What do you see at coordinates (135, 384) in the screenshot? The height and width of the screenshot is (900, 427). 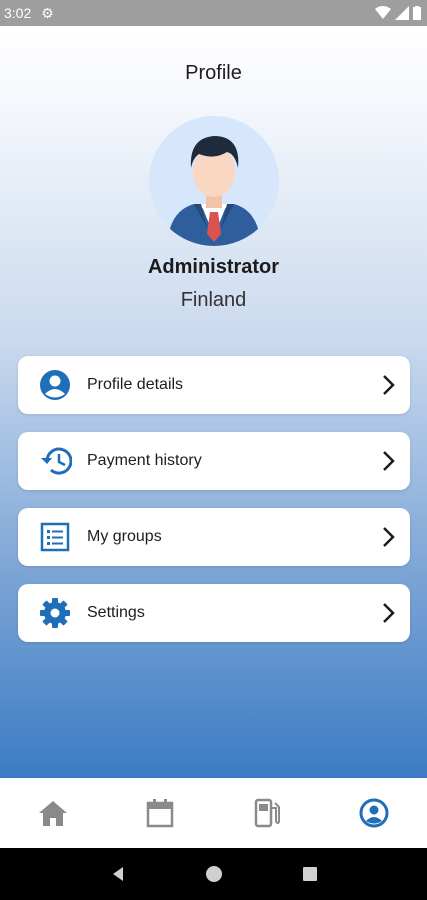 I see `menu-label: Profile details` at bounding box center [135, 384].